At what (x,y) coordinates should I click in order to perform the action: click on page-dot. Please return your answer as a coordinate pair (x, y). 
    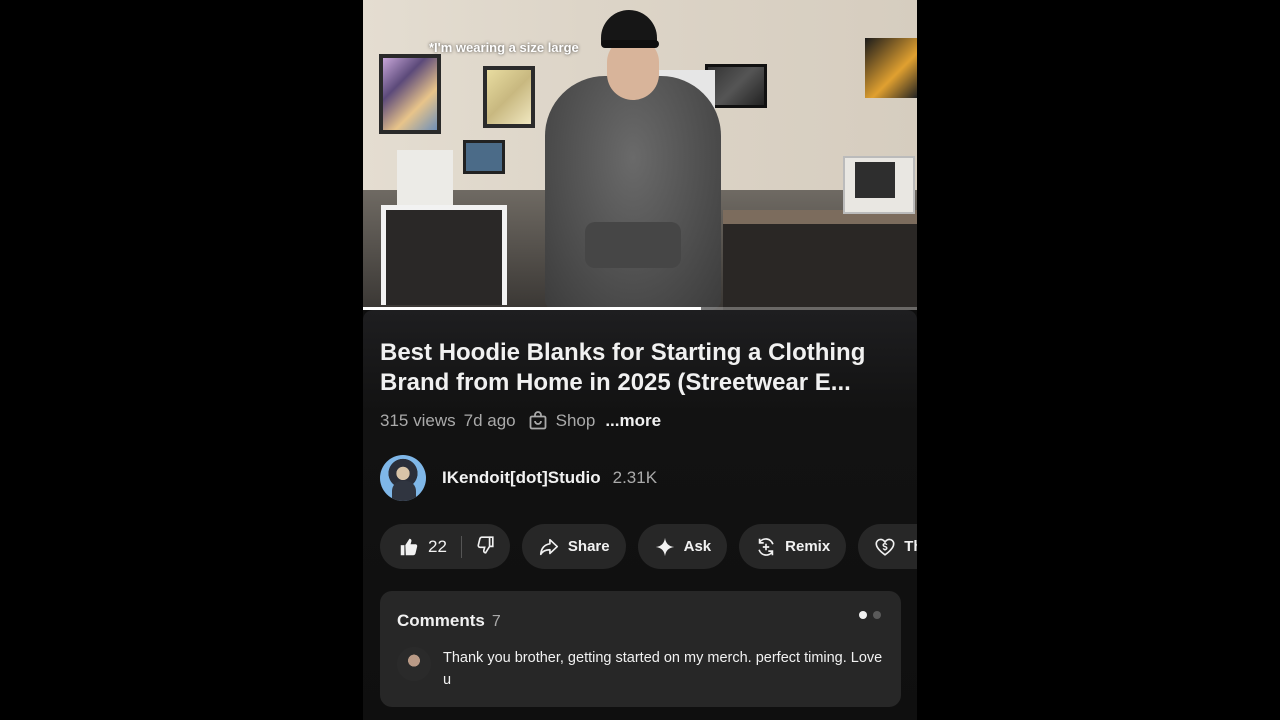
    Looking at the image, I should click on (877, 615).